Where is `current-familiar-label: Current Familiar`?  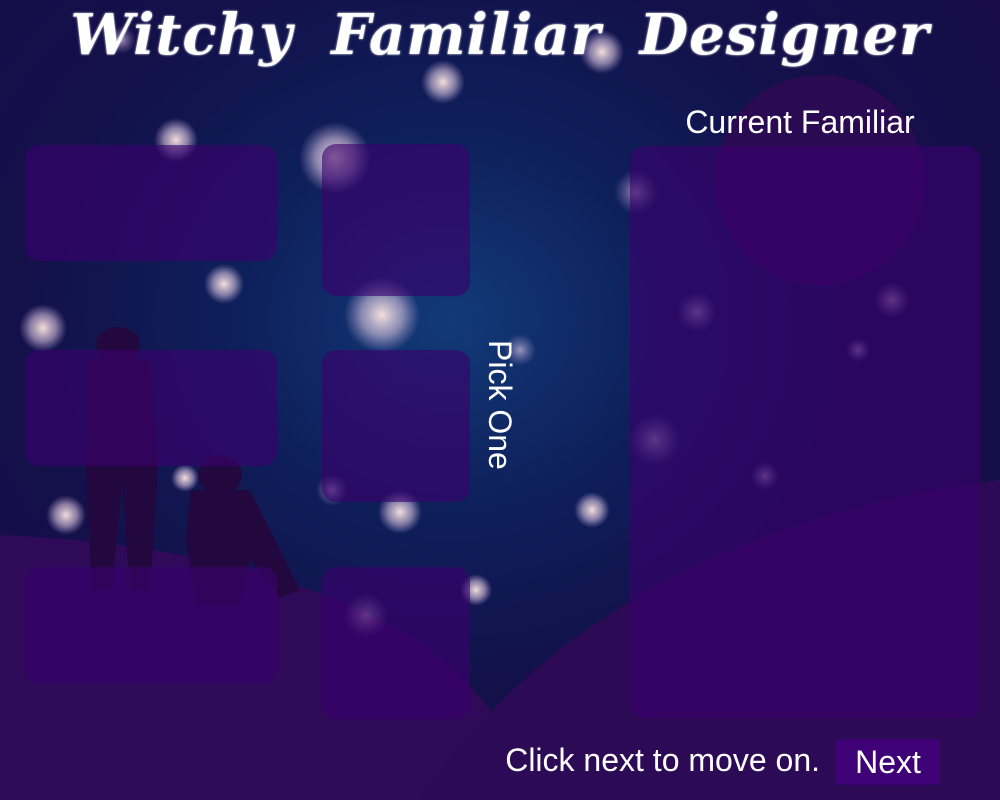 current-familiar-label: Current Familiar is located at coordinates (800, 122).